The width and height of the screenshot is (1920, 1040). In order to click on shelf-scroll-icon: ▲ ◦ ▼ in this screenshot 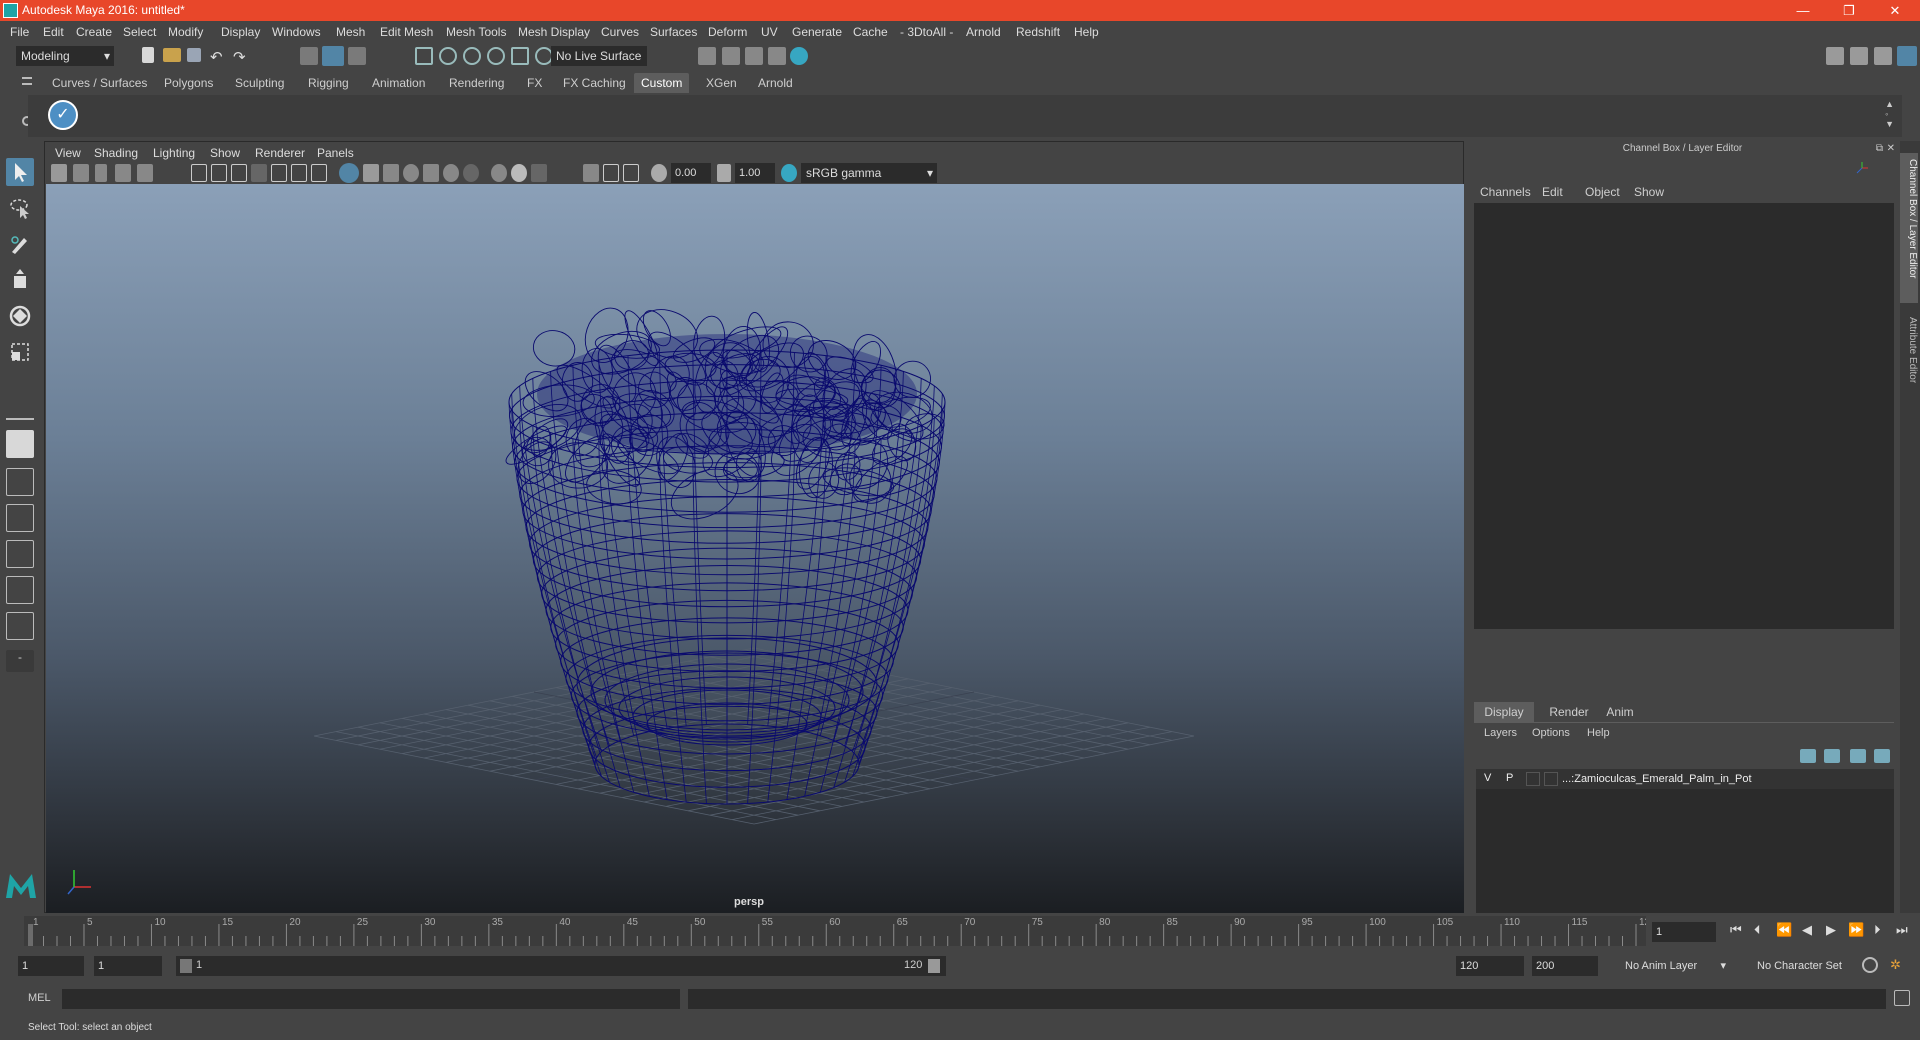, I will do `click(1889, 114)`.